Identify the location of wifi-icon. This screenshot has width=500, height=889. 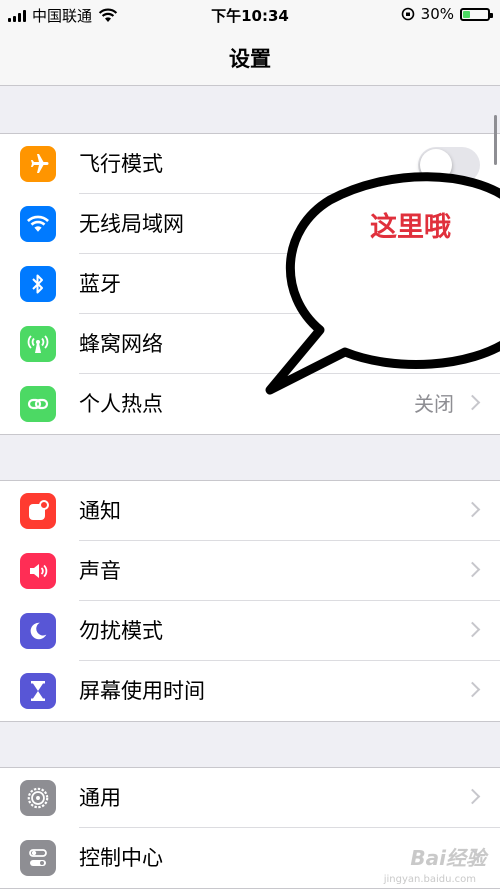
(38, 224).